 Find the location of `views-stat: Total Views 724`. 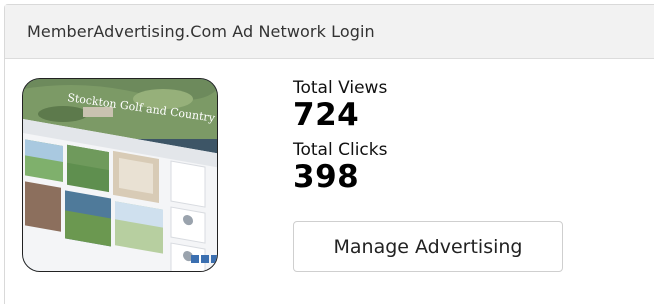

views-stat: Total Views 724 is located at coordinates (340, 105).